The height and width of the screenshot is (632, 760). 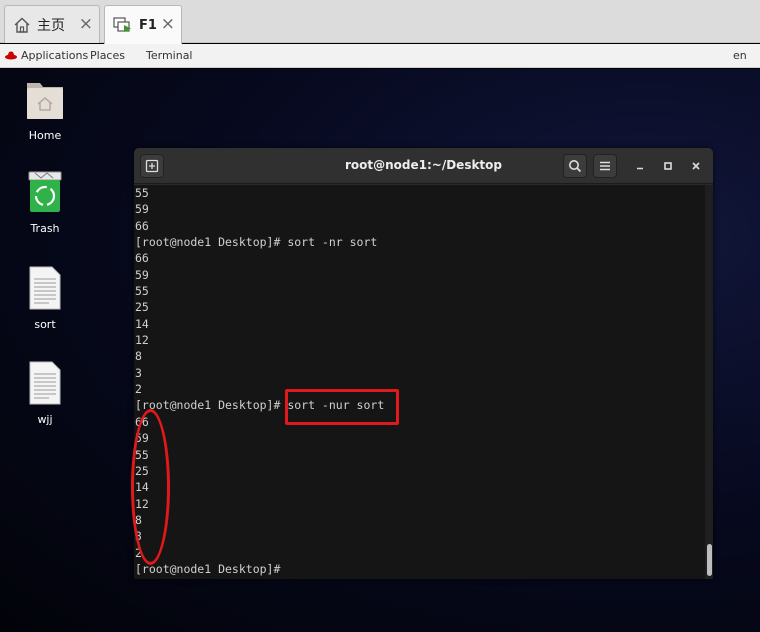 What do you see at coordinates (22, 25) in the screenshot?
I see `home-icon` at bounding box center [22, 25].